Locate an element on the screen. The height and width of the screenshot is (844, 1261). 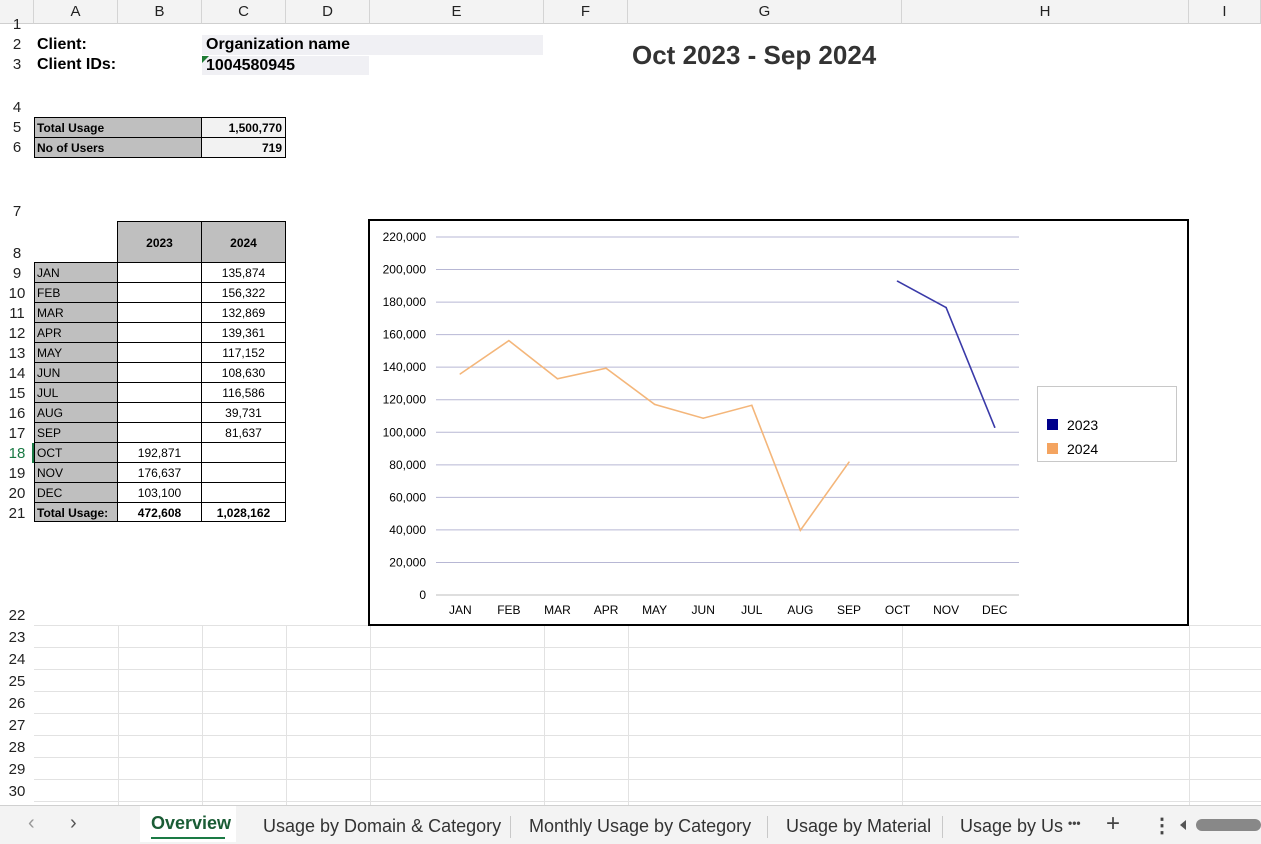
row-header-13: 13 is located at coordinates (17, 353).